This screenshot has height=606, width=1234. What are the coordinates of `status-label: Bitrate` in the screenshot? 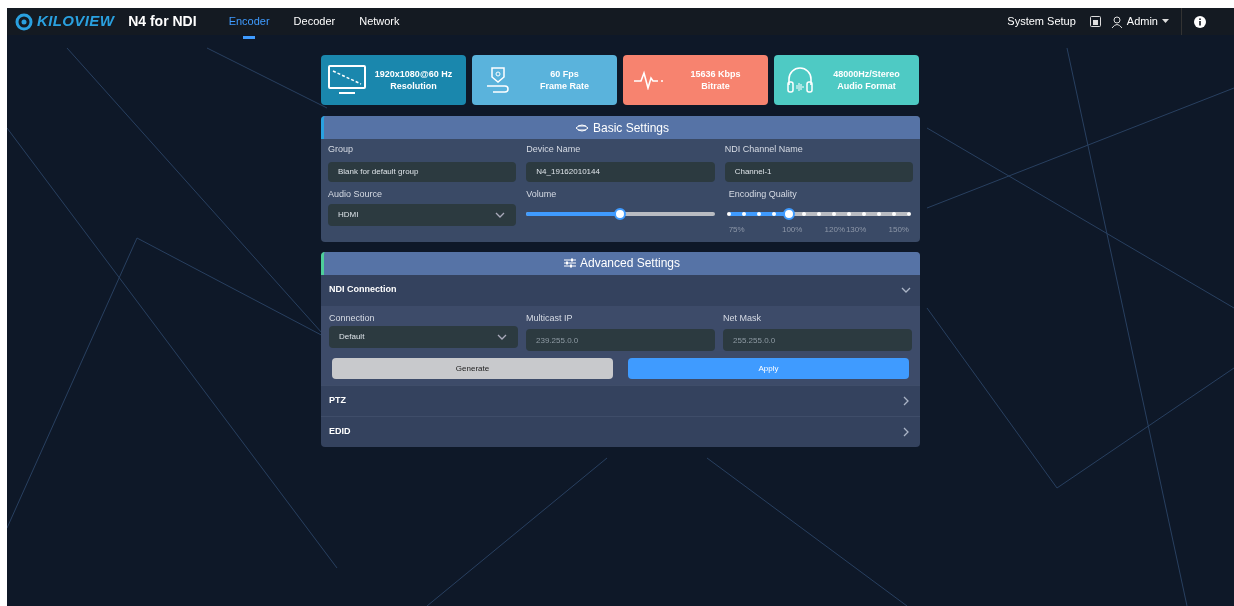 It's located at (715, 86).